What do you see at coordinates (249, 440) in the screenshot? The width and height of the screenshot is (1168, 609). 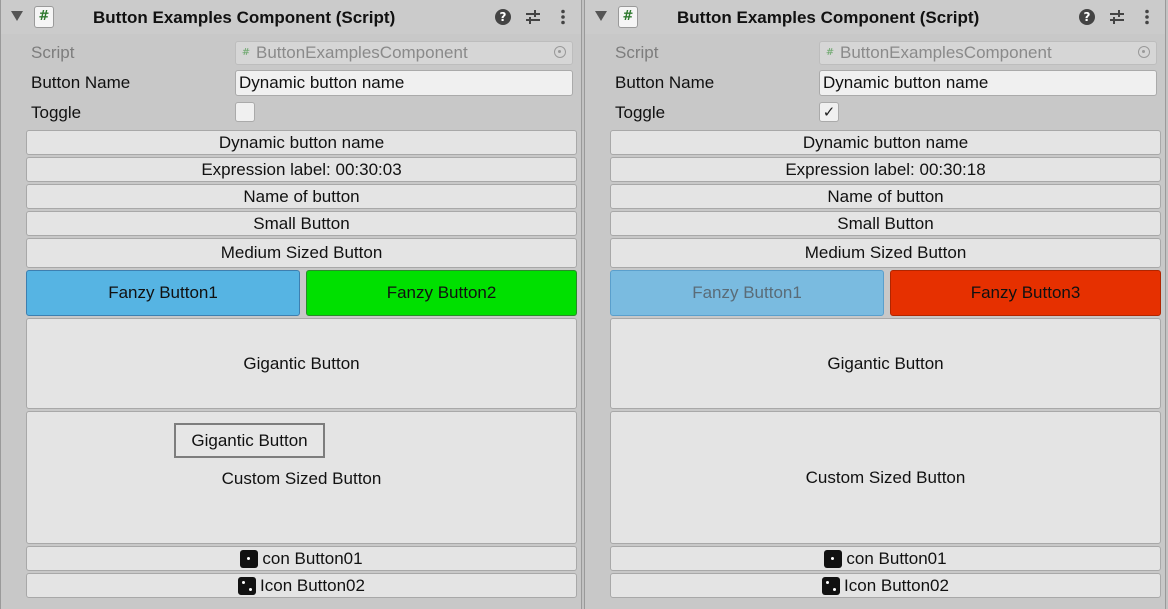 I see `gigantic-inner-button: Gigantic Button` at bounding box center [249, 440].